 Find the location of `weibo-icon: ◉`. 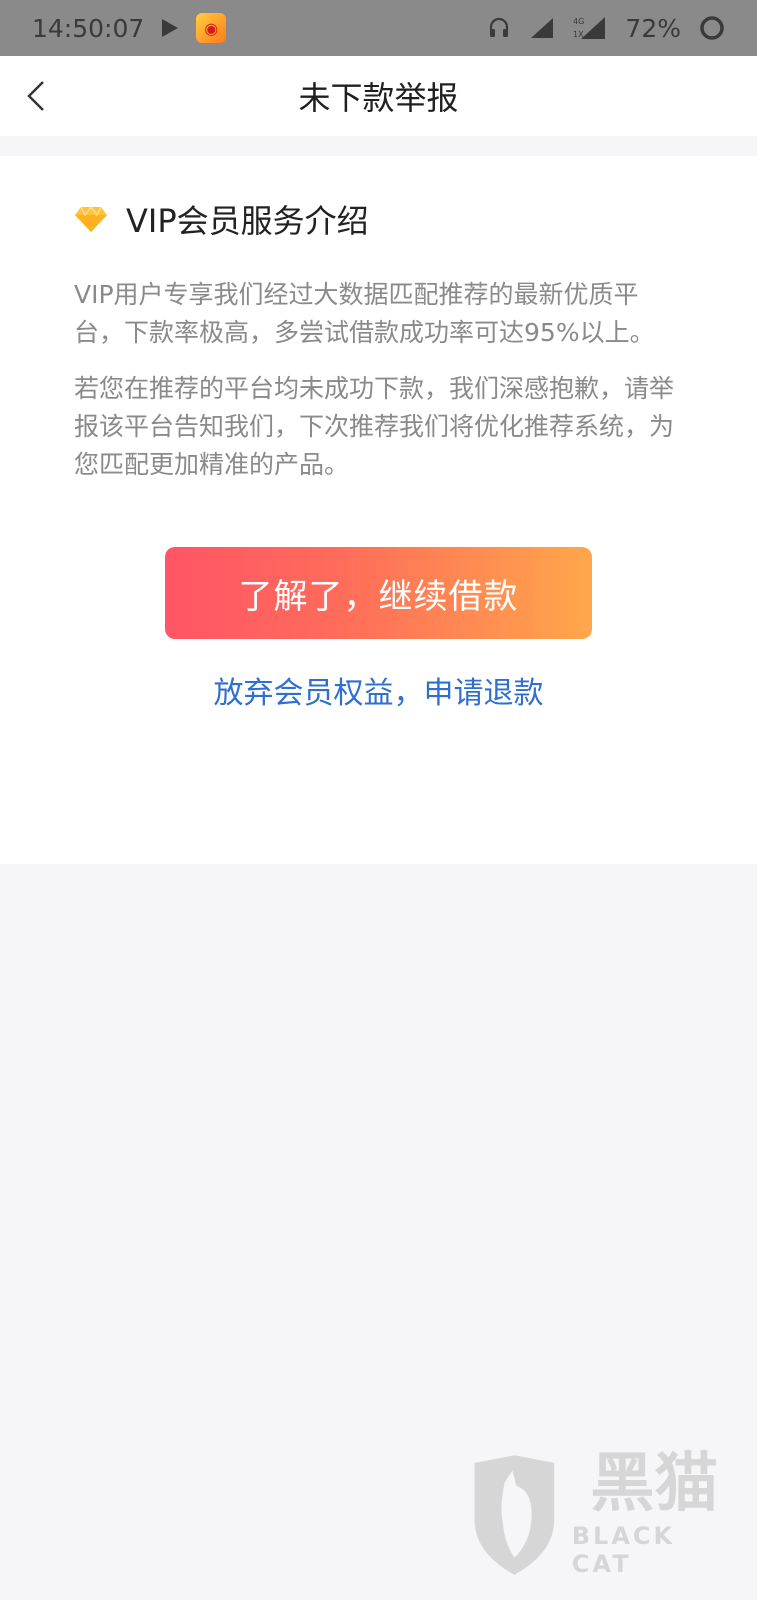

weibo-icon: ◉ is located at coordinates (211, 28).